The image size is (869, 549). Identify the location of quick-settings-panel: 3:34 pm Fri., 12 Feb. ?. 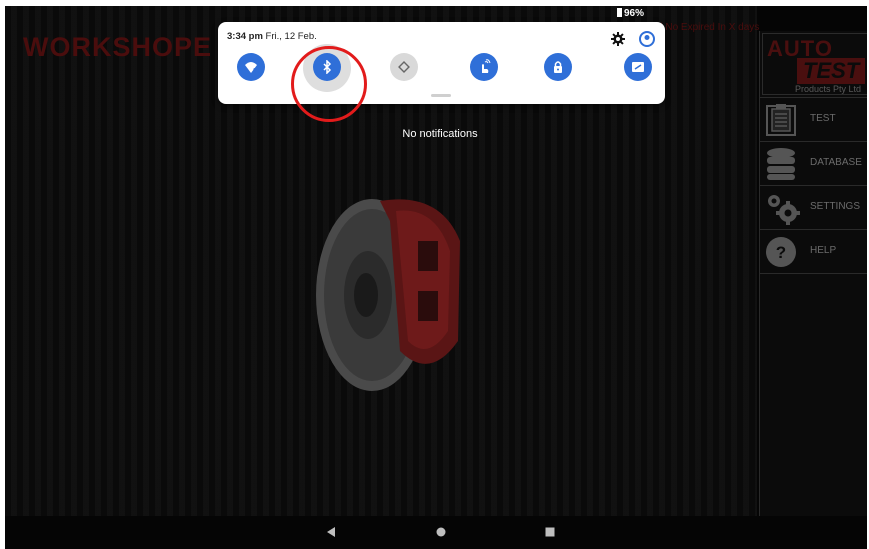
(441, 72).